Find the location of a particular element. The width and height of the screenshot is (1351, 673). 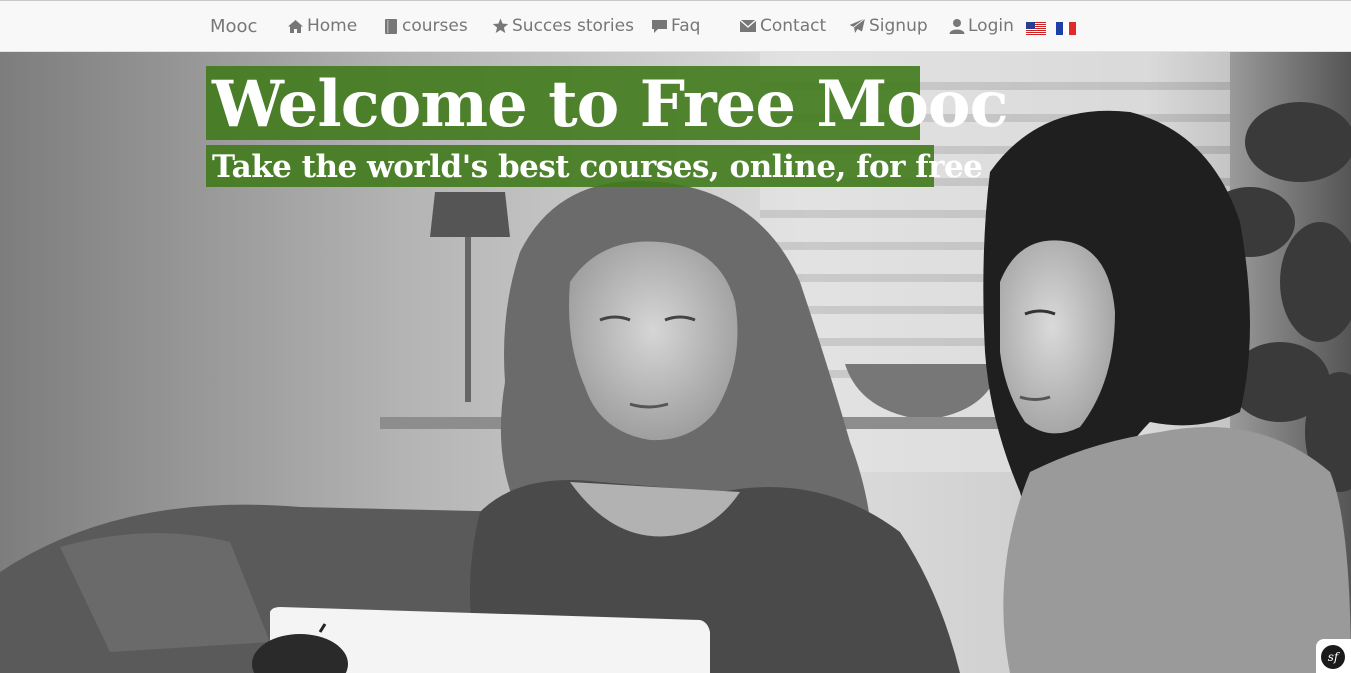

book-icon is located at coordinates (391, 26).